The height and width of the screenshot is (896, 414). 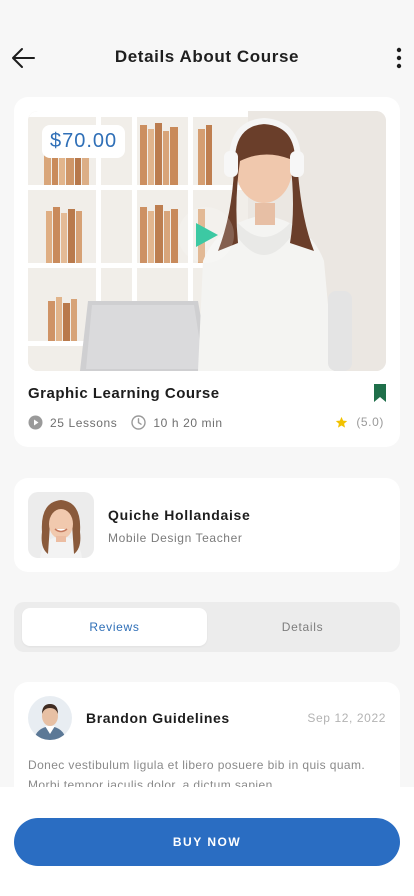 What do you see at coordinates (124, 393) in the screenshot?
I see `course-title: Graphic Learning Course` at bounding box center [124, 393].